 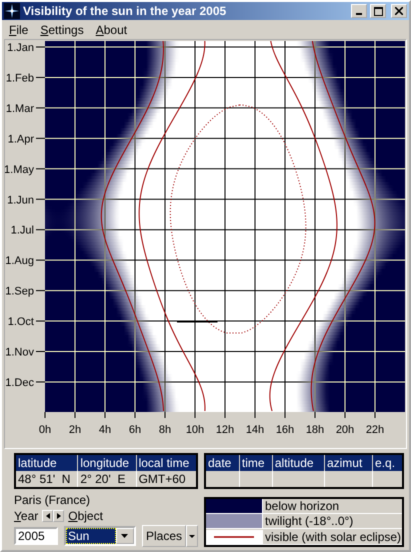 What do you see at coordinates (53, 500) in the screenshot?
I see `place-label: Paris (France)` at bounding box center [53, 500].